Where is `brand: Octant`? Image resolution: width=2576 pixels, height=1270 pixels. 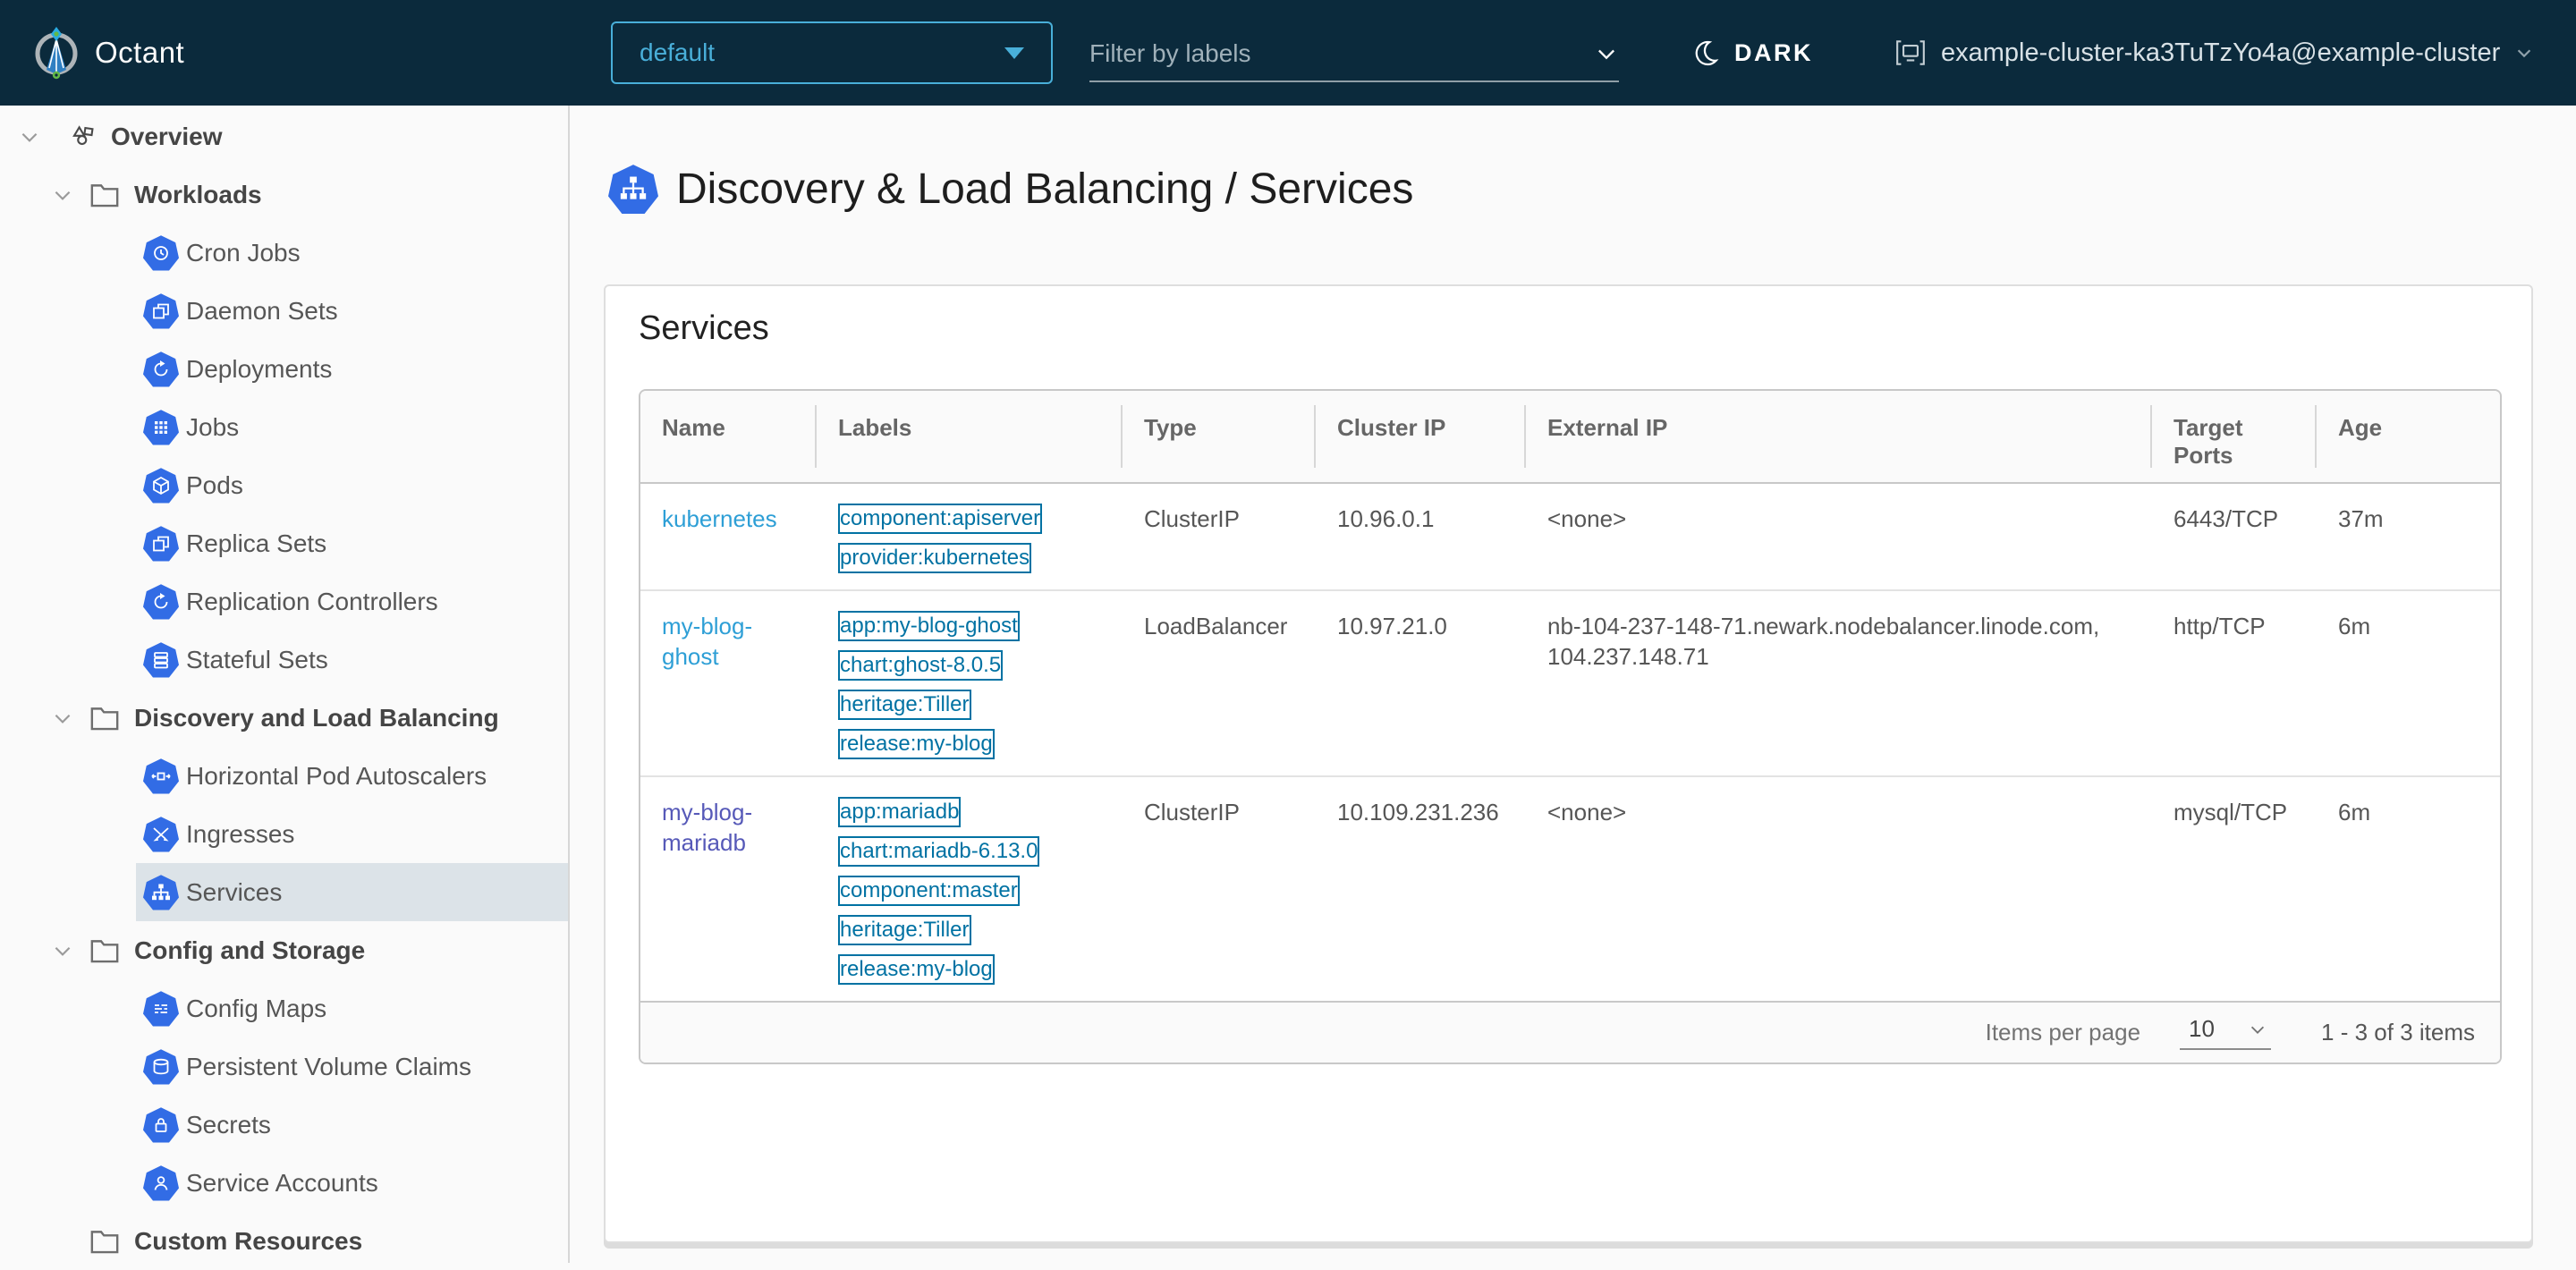
brand: Octant is located at coordinates (108, 53).